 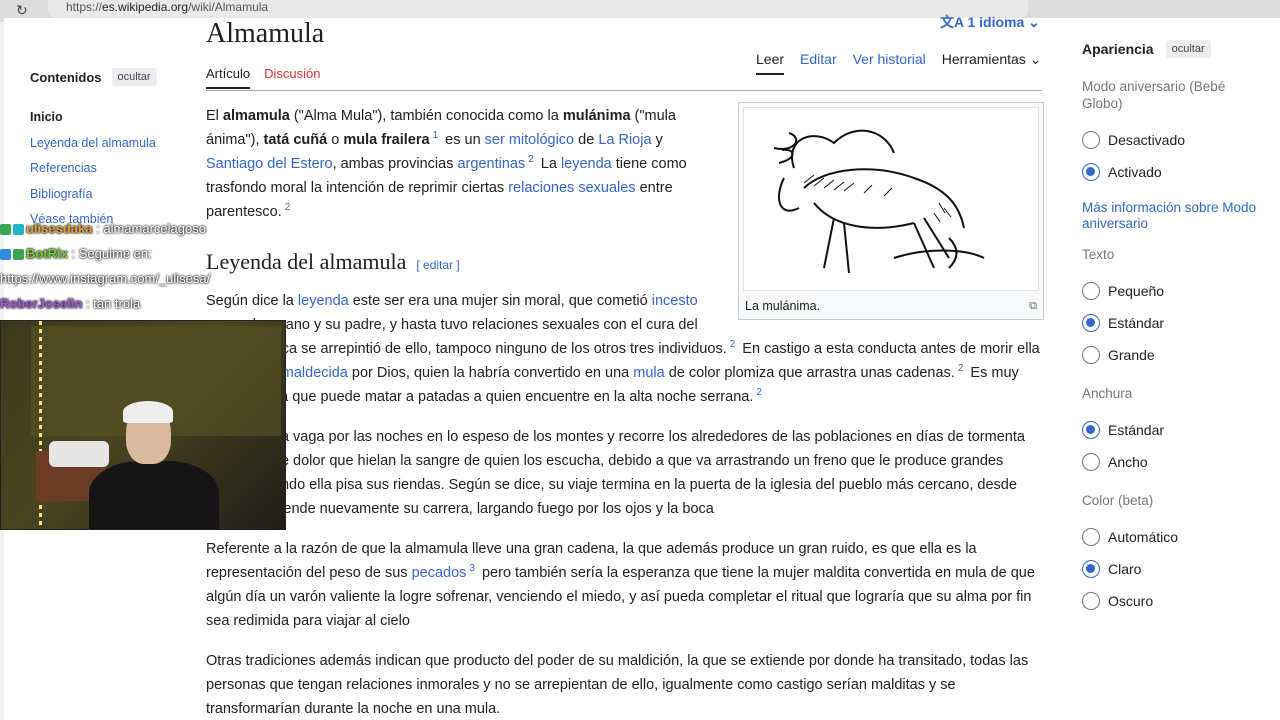 What do you see at coordinates (18, 230) in the screenshot?
I see `sub-badge-icon` at bounding box center [18, 230].